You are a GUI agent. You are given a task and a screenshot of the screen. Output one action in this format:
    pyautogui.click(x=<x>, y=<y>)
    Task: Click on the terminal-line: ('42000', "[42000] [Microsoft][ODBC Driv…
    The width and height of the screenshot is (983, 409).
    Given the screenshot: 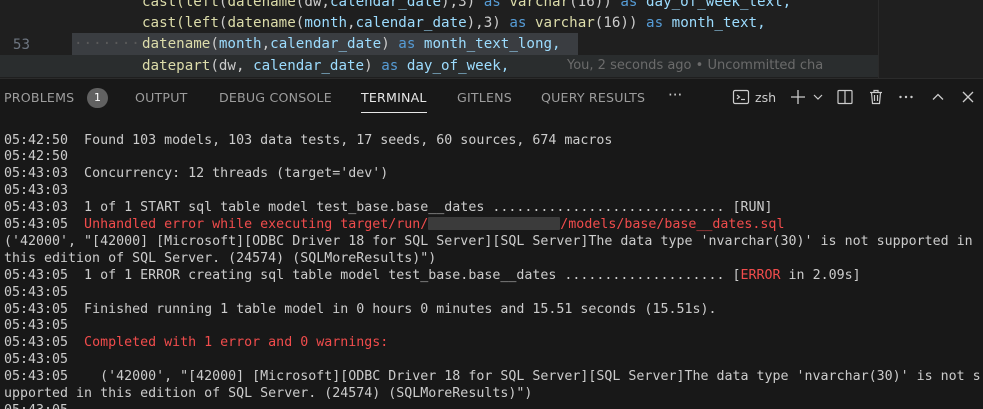 What is the action you would take?
    pyautogui.click(x=493, y=241)
    